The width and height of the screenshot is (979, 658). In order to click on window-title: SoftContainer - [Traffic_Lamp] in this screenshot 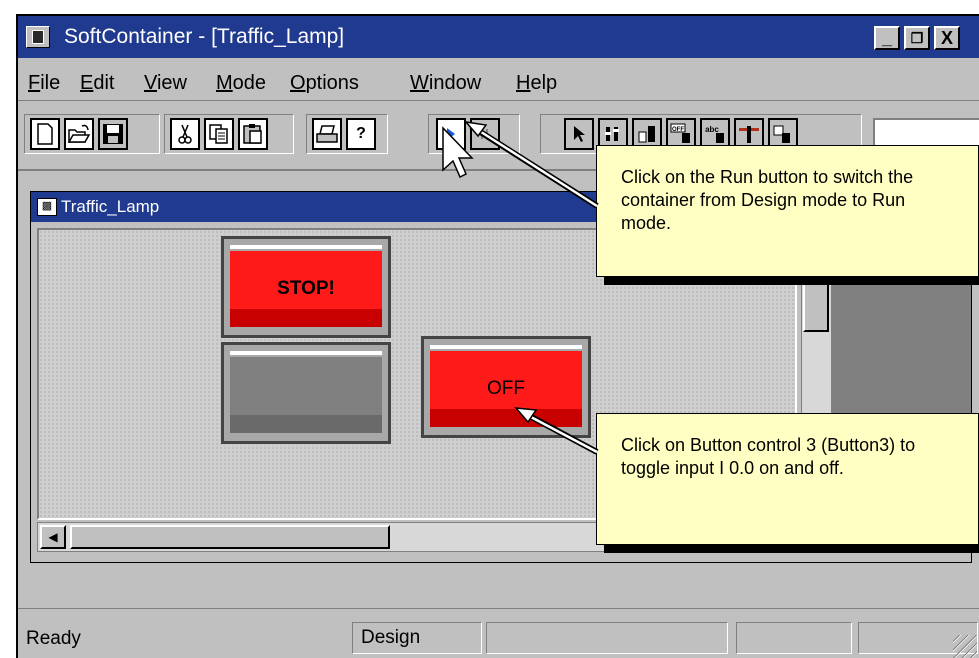, I will do `click(204, 36)`.